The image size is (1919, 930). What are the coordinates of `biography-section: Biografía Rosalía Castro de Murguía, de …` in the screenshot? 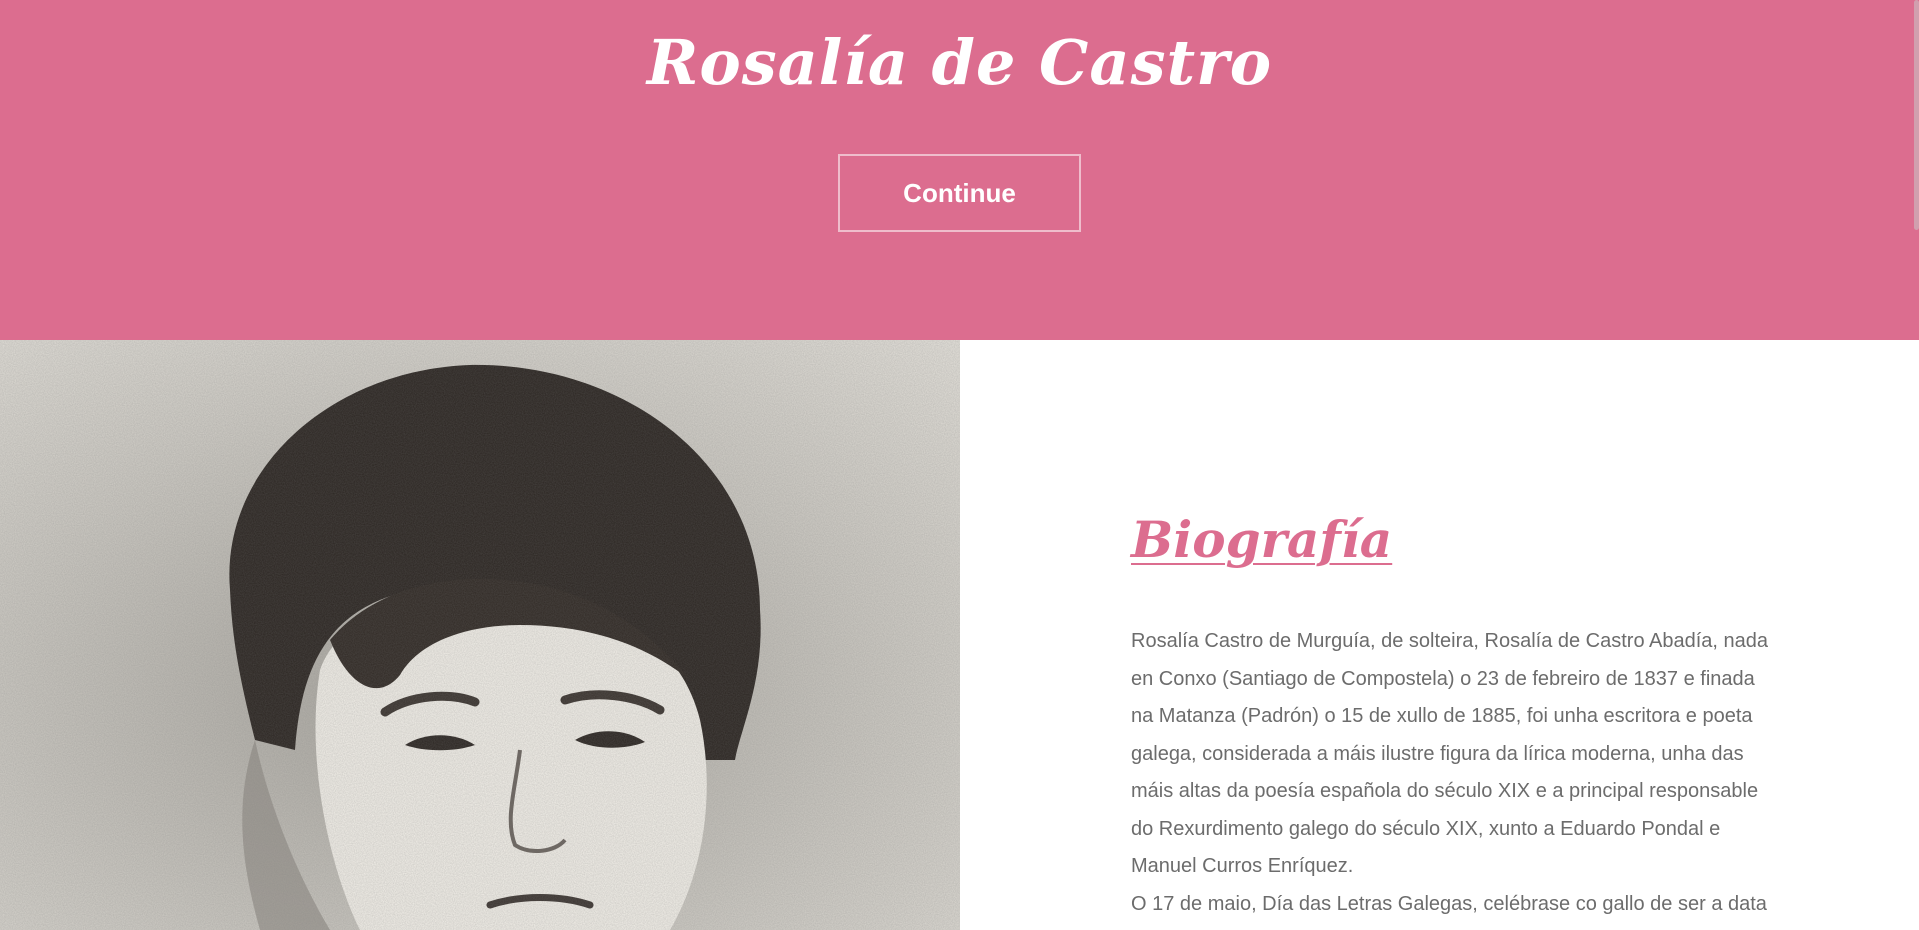 It's located at (1451, 714).